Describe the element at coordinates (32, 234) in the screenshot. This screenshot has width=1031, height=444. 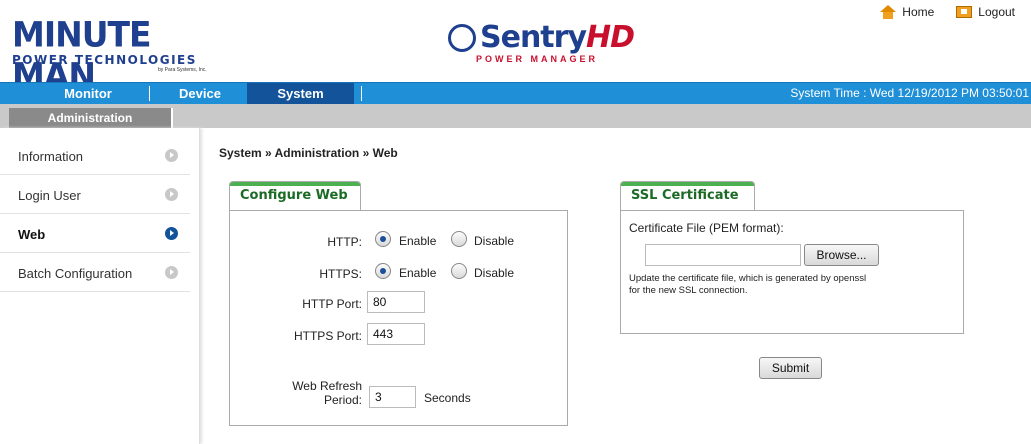
I see `sidebar-item-label: Web` at that location.